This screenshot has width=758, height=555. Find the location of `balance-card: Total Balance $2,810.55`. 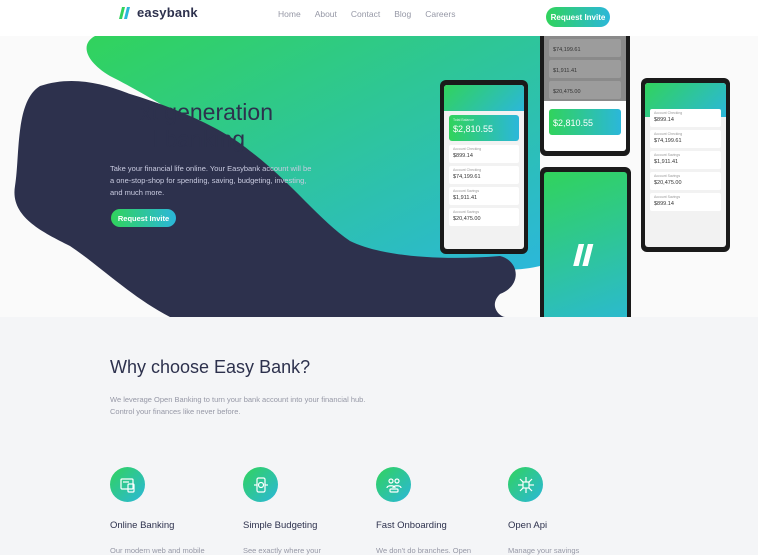

balance-card: Total Balance $2,810.55 is located at coordinates (484, 128).